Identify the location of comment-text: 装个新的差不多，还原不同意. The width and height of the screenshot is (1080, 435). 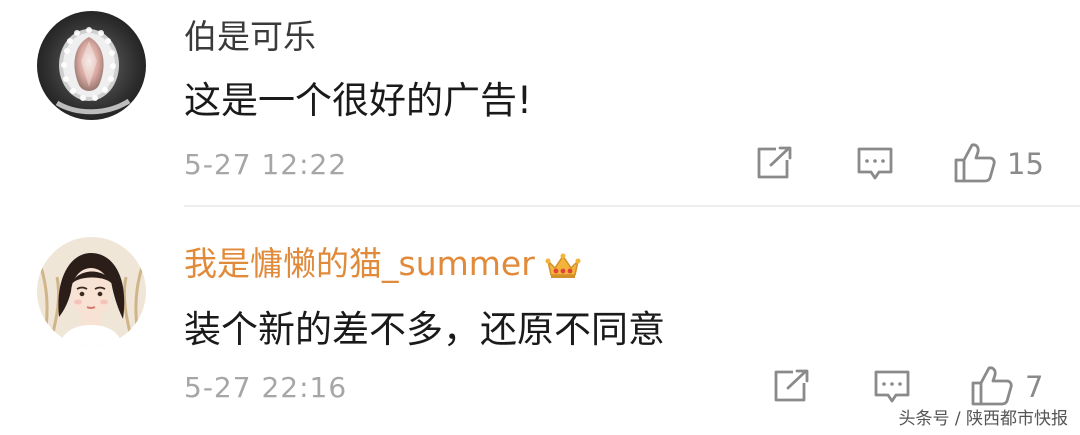
(424, 329).